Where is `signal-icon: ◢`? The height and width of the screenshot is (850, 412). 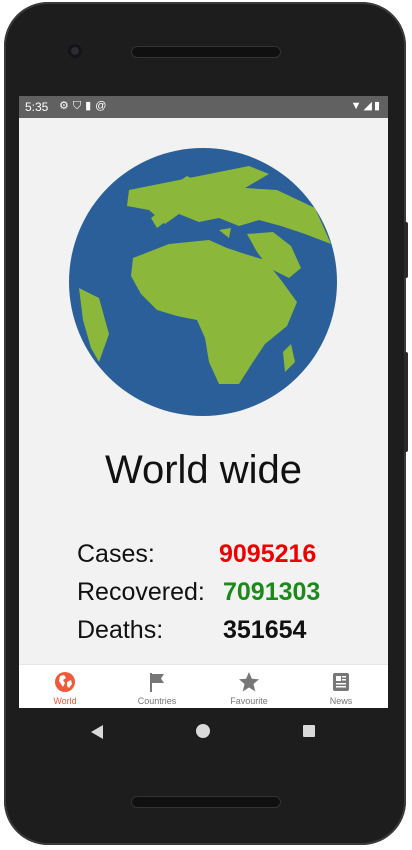 signal-icon: ◢ is located at coordinates (368, 106).